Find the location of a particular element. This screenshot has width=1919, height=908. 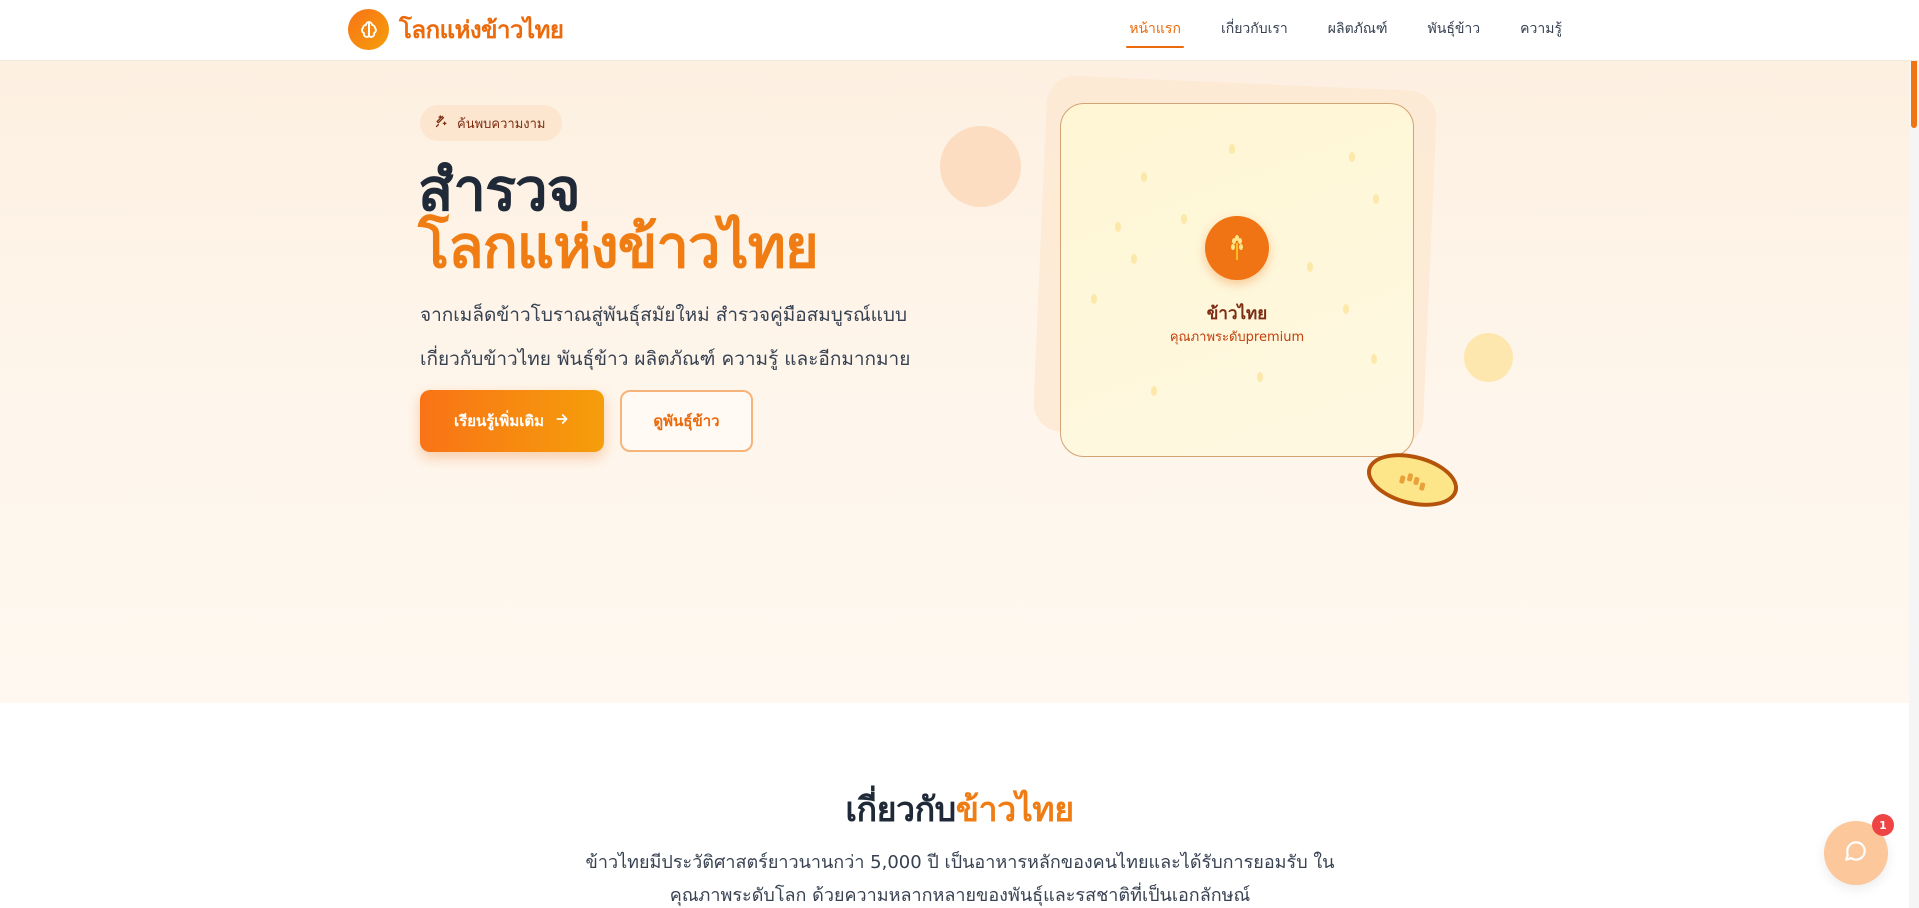

rice-feature-card: ข้าวไทย คุณภาพระดับpremium is located at coordinates (1237, 280).